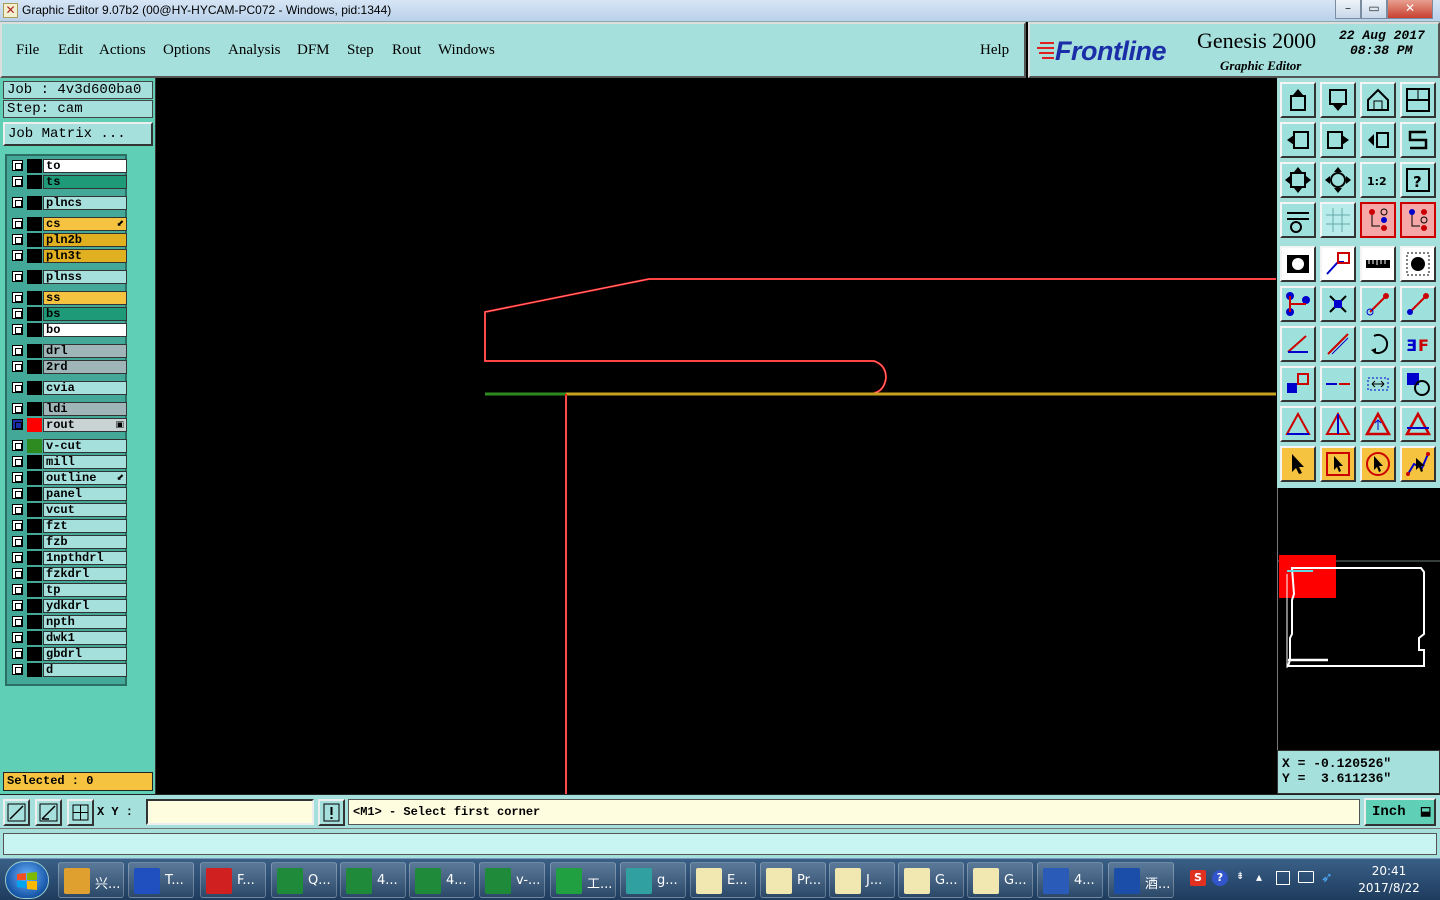 The width and height of the screenshot is (1440, 900). What do you see at coordinates (85, 203) in the screenshot?
I see `layer-name: plncs` at bounding box center [85, 203].